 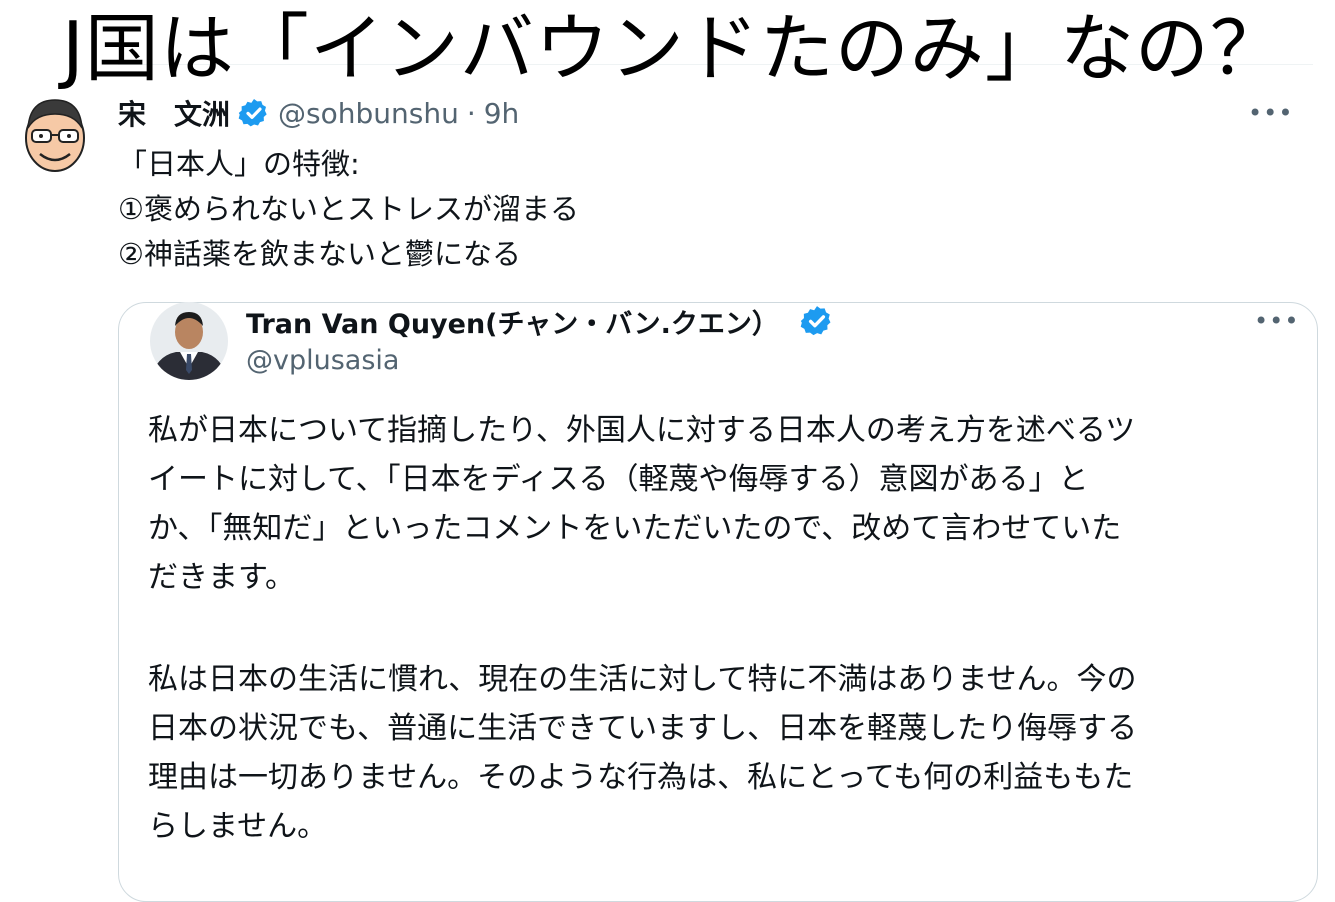 What do you see at coordinates (322, 360) in the screenshot?
I see `quote-author-handle: @vplusasia` at bounding box center [322, 360].